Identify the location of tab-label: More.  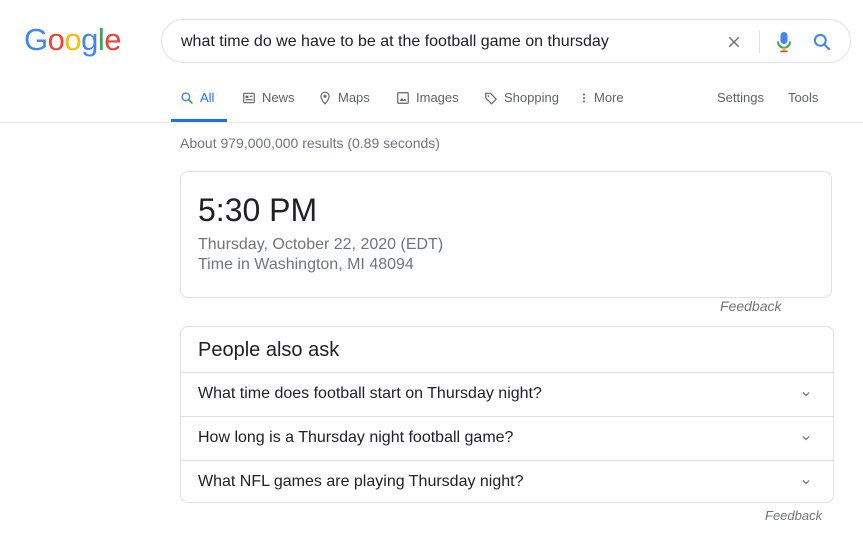
(609, 97).